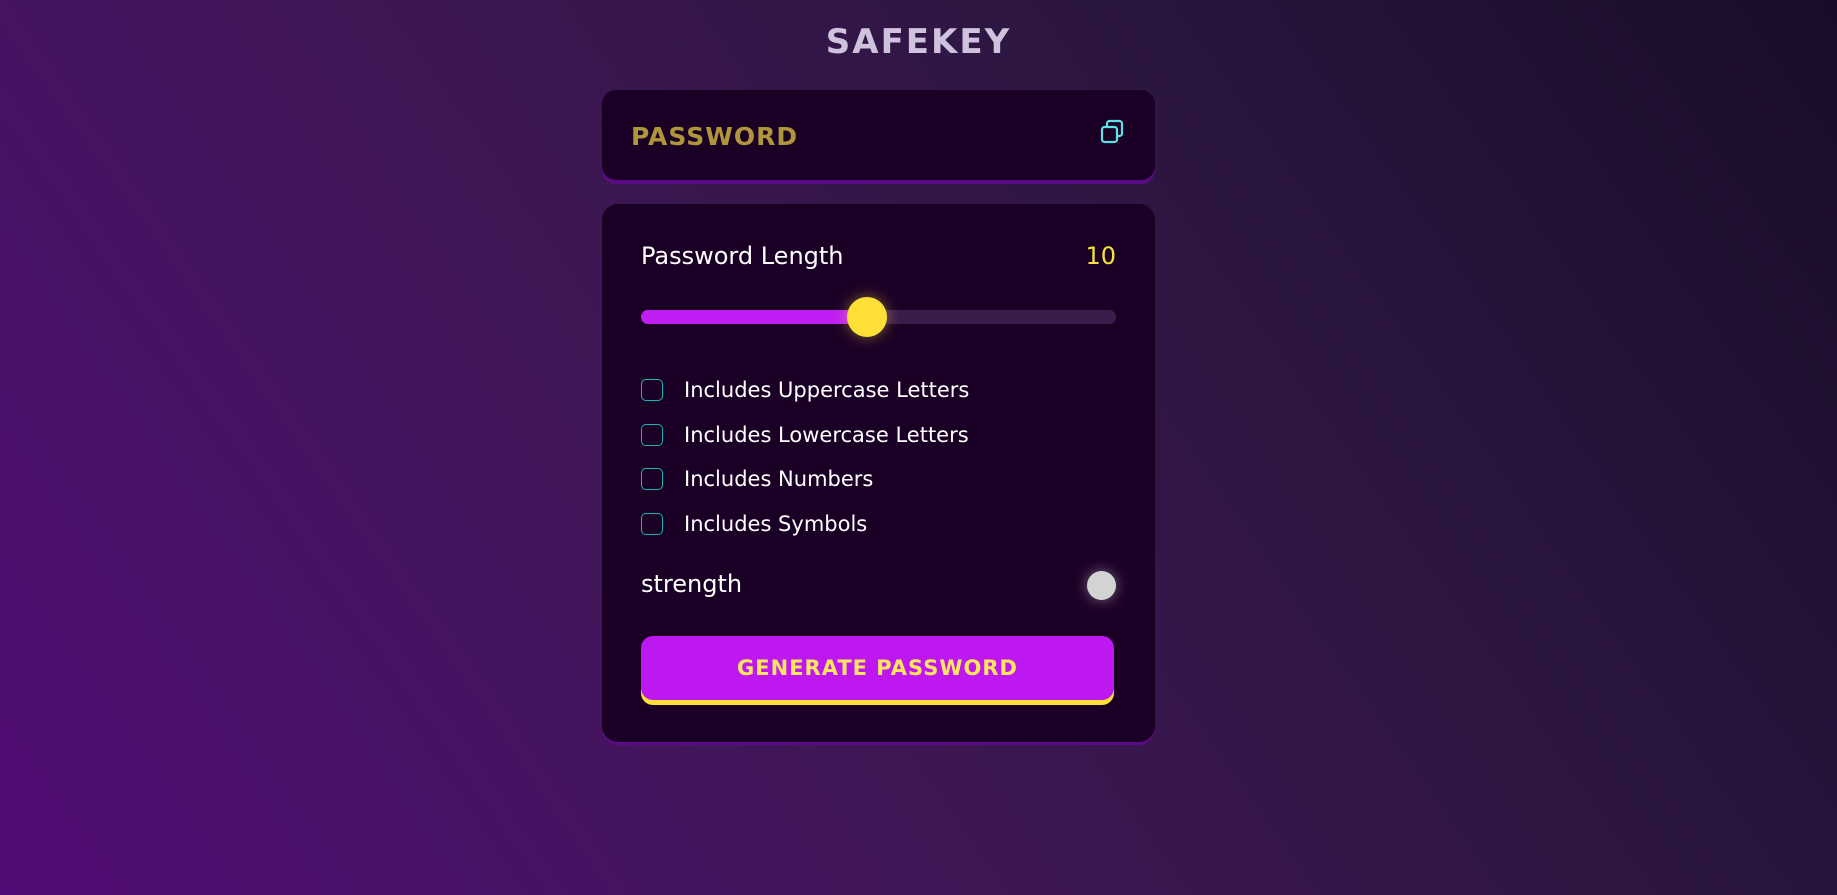 Image resolution: width=1837 pixels, height=895 pixels. I want to click on numbers-checkbox, so click(652, 479).